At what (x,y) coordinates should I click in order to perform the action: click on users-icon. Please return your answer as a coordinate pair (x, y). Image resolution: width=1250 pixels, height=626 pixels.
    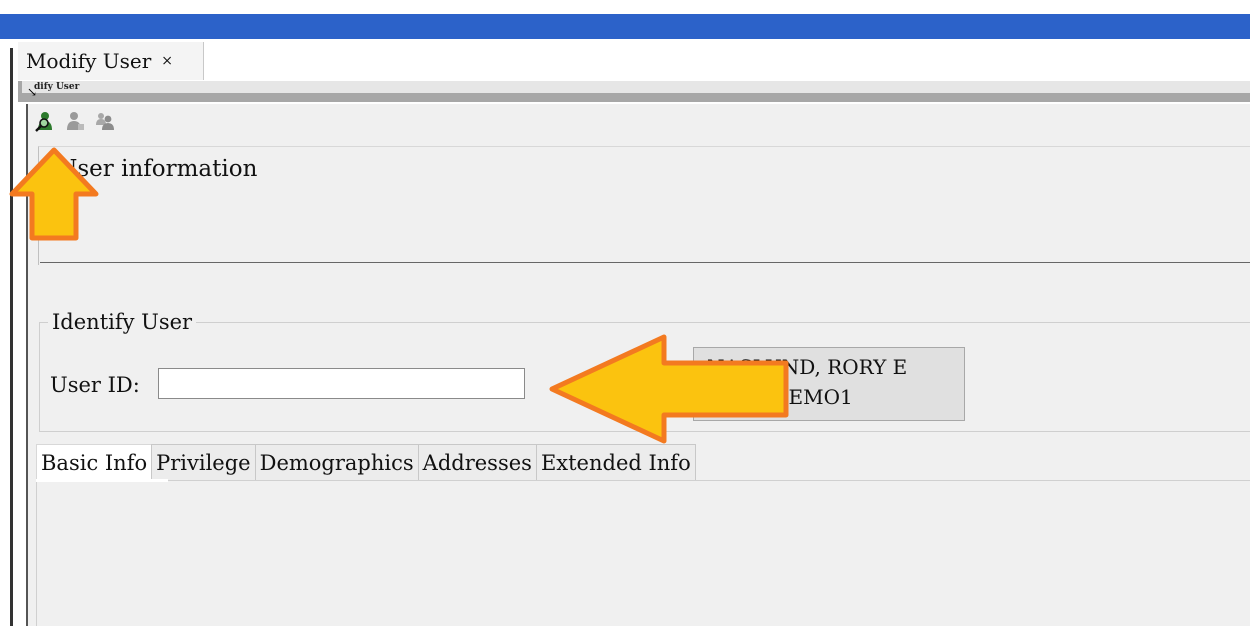
    Looking at the image, I should click on (105, 121).